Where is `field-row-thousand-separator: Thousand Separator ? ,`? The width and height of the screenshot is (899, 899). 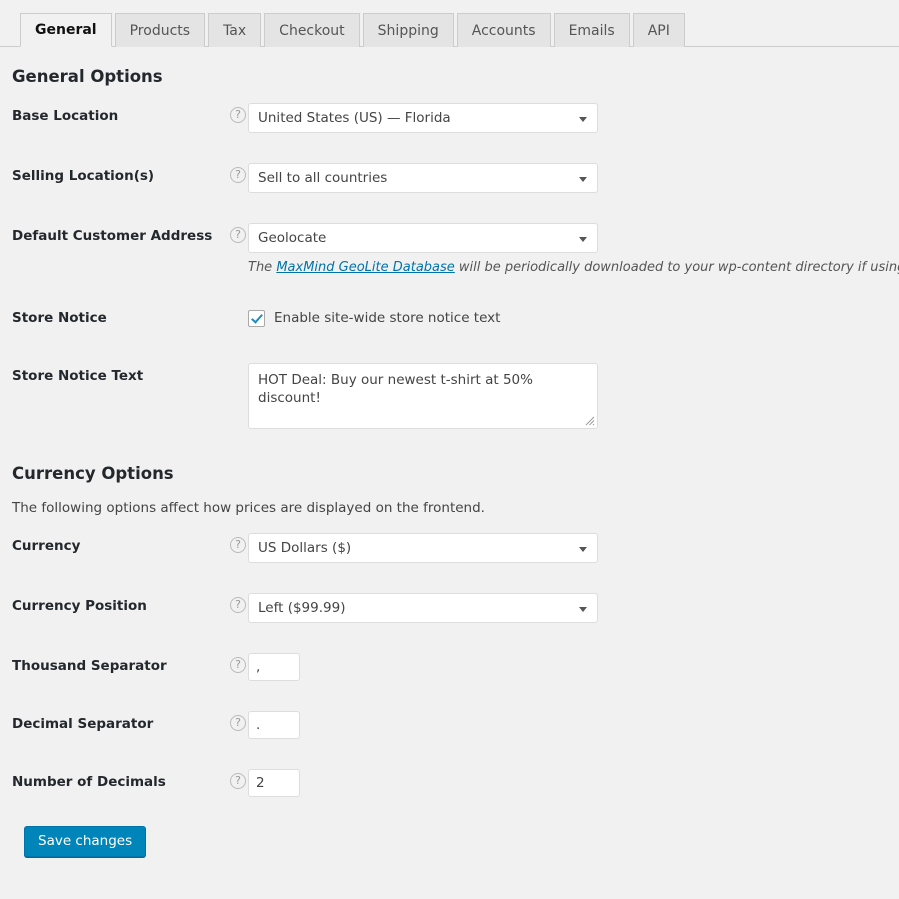 field-row-thousand-separator: Thousand Separator ? , is located at coordinates (455, 667).